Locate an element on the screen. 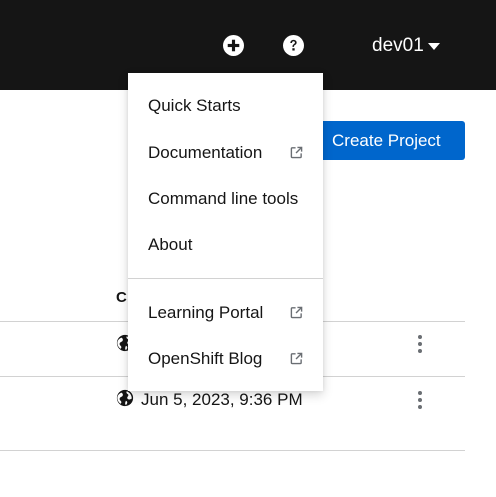 The image size is (496, 497). menu-item-quick-starts: Quick Starts is located at coordinates (225, 106).